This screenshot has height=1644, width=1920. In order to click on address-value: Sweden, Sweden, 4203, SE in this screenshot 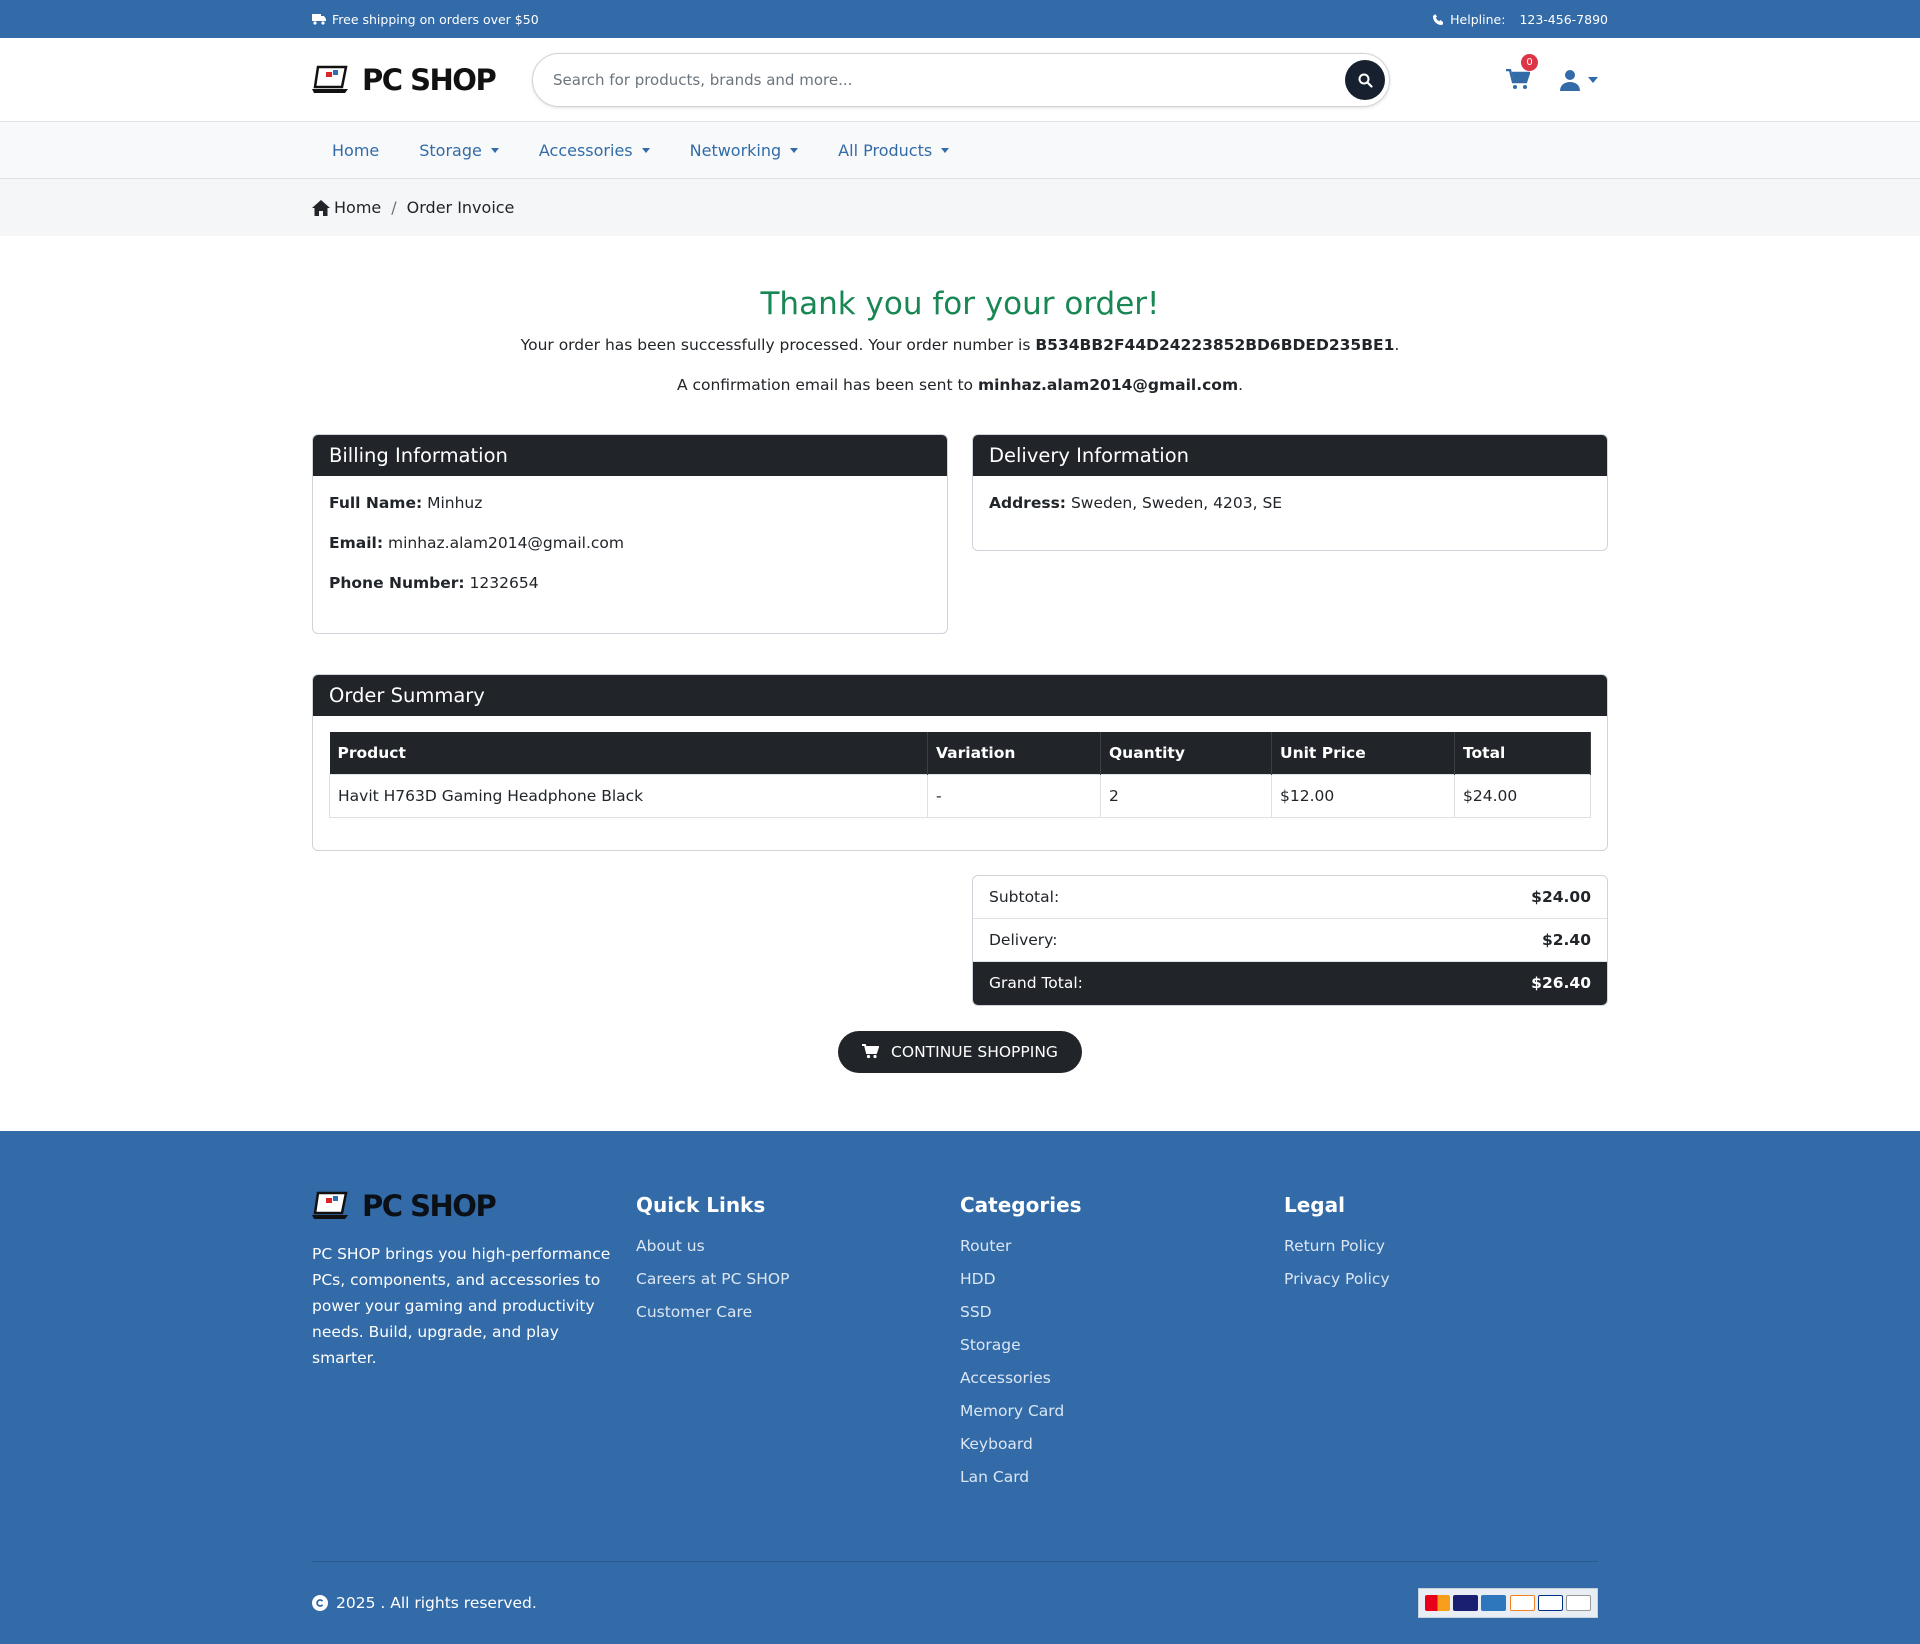, I will do `click(1176, 503)`.